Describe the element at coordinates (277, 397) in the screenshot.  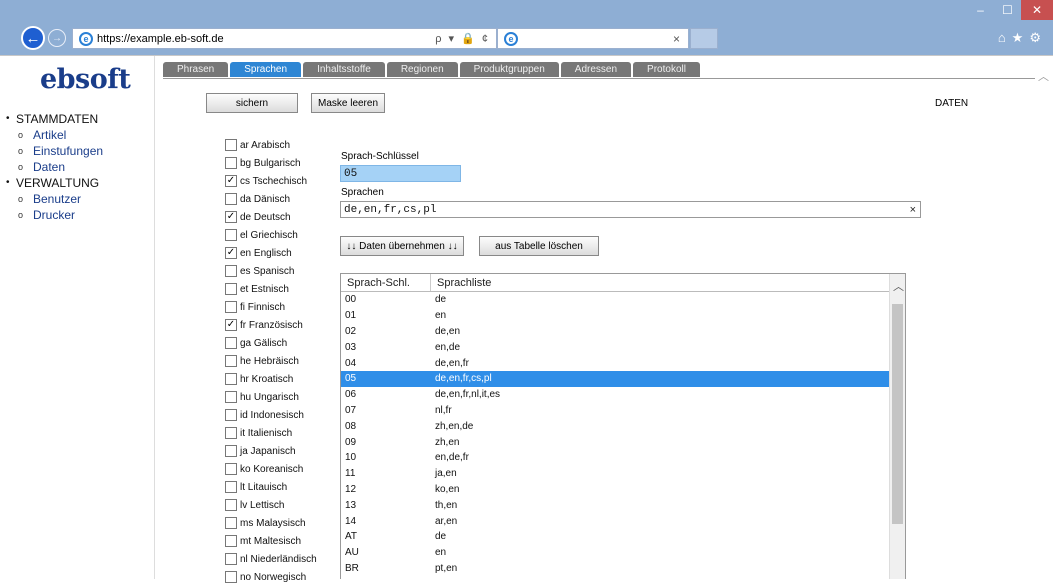
I see `language-checkbox-row: hu Ungarisch` at that location.